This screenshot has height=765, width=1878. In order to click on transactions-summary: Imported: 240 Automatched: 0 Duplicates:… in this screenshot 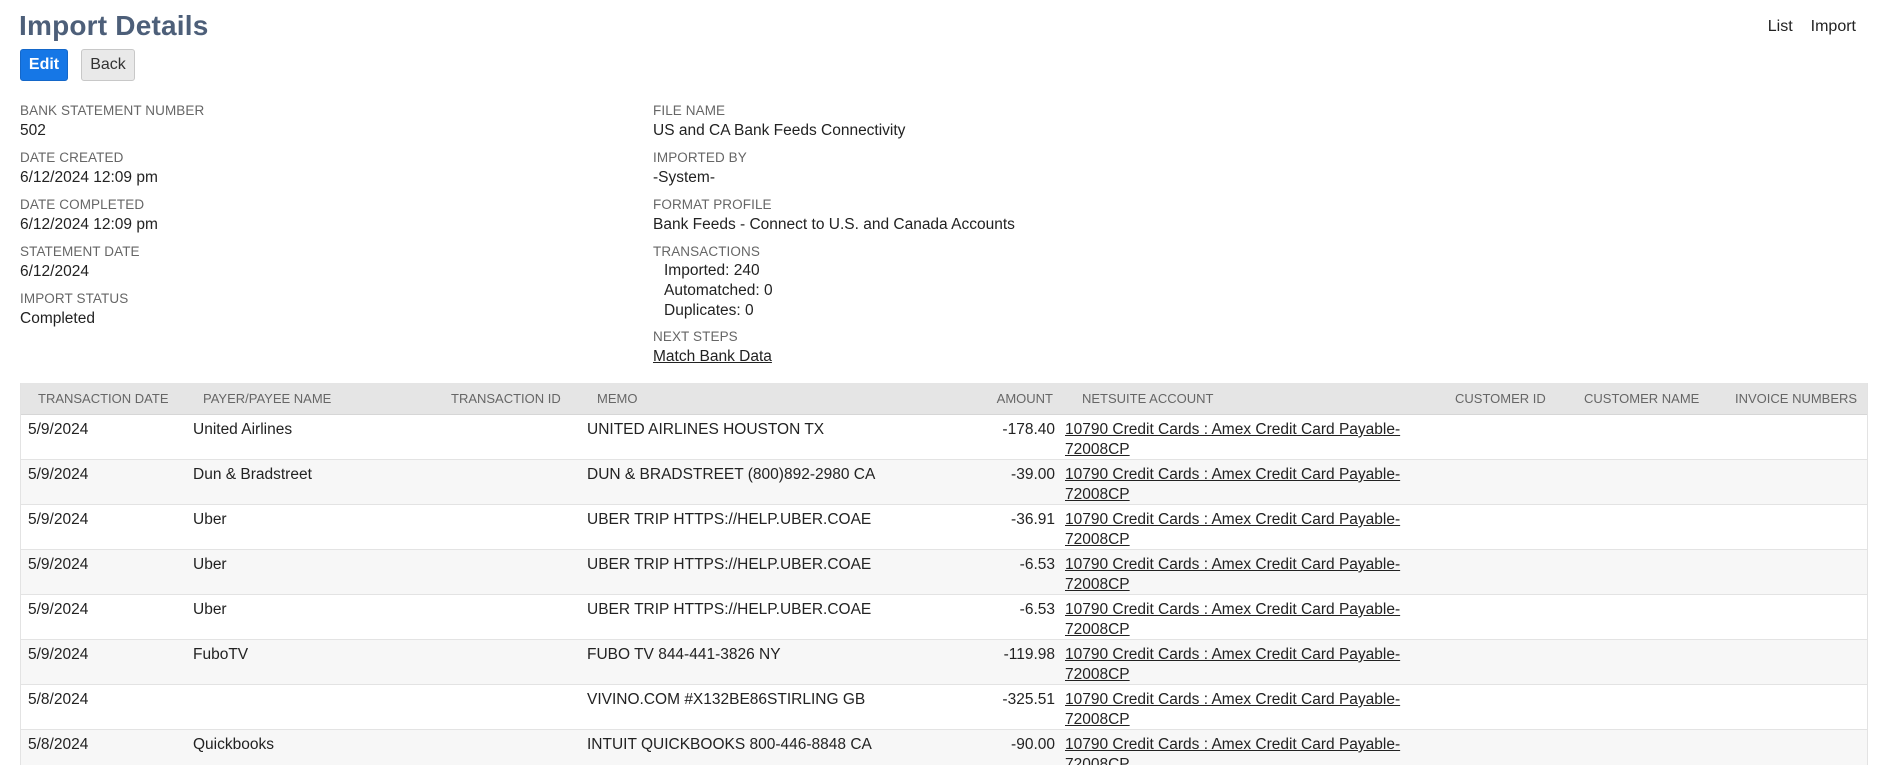, I will do `click(834, 291)`.